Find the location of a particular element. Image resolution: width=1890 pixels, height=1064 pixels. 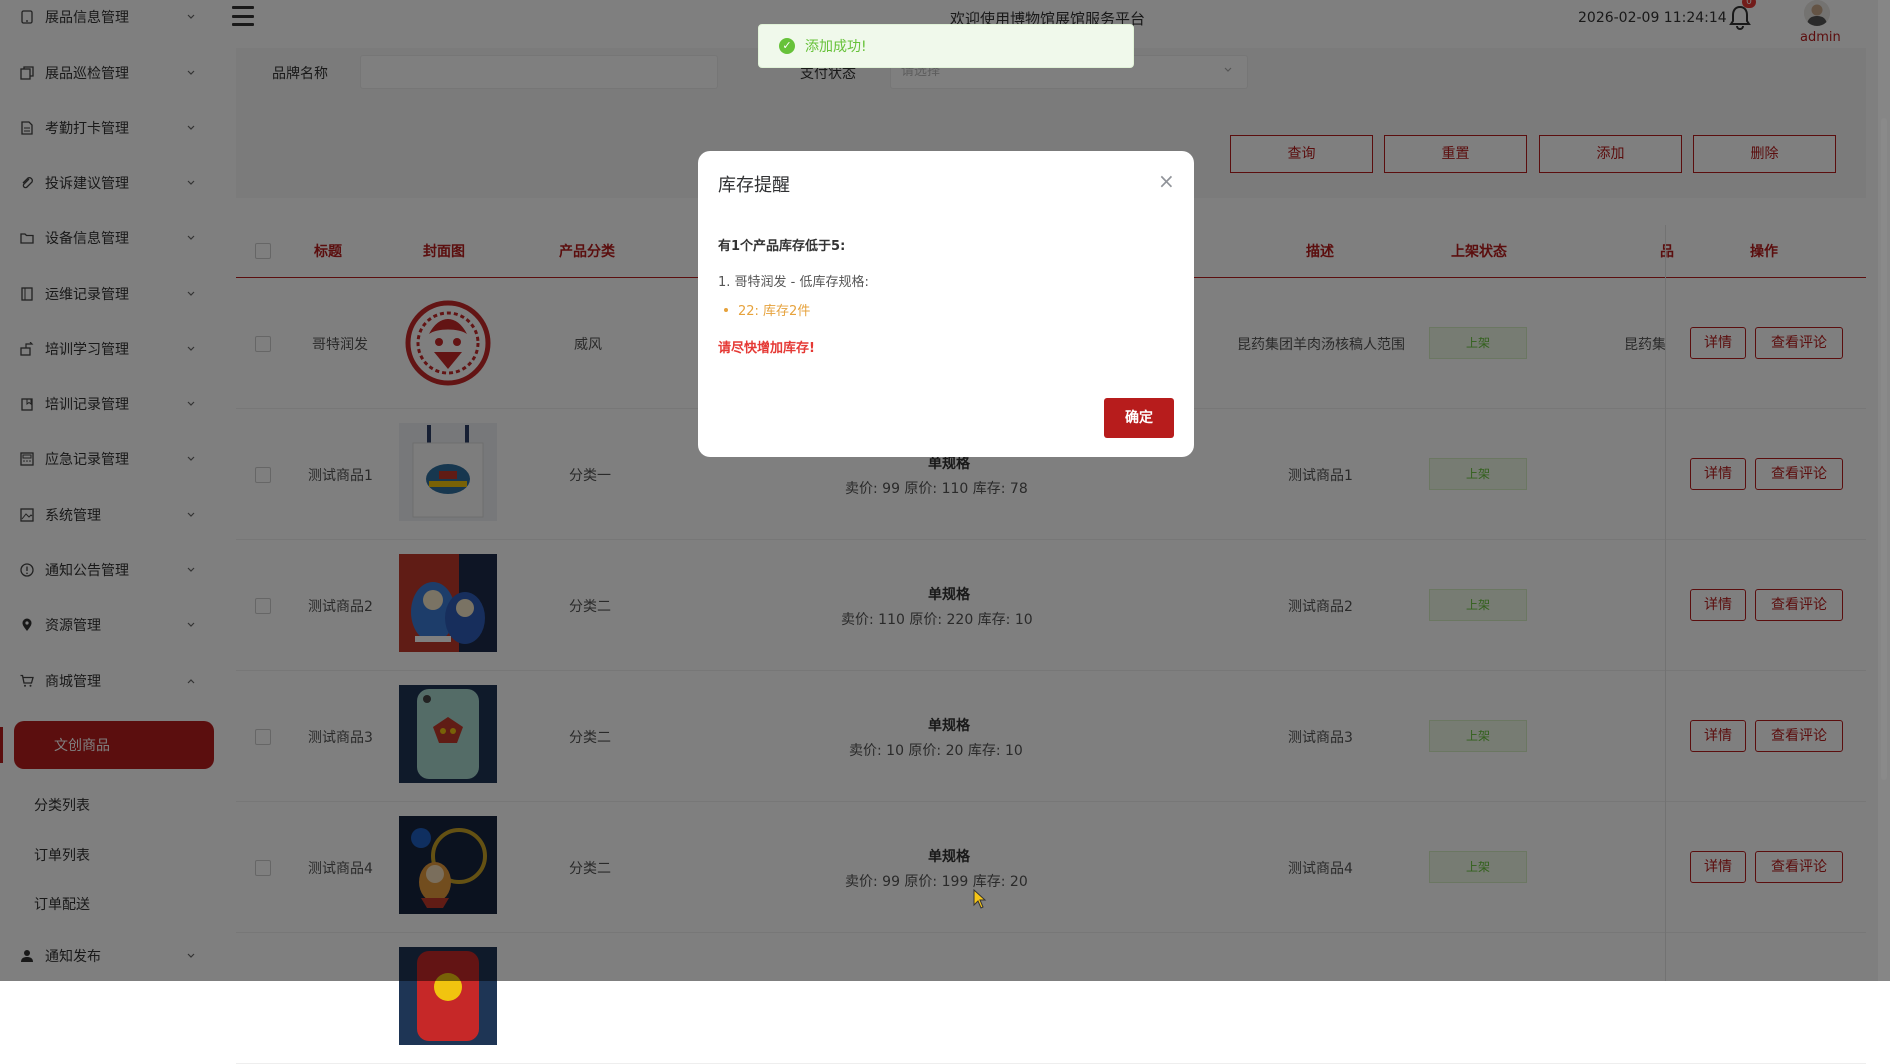

low-stock-product: 1. 哥特润发 - 低库存规格: is located at coordinates (793, 282).